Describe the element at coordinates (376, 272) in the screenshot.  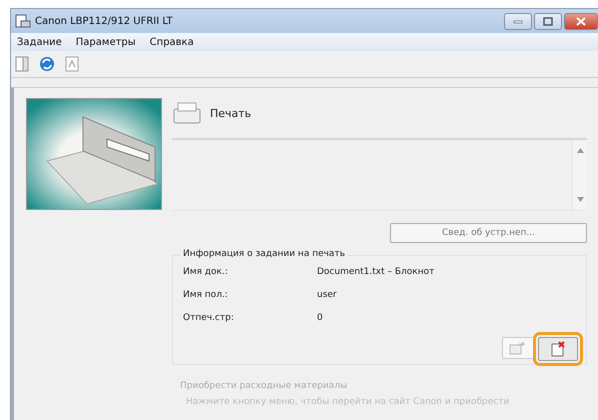
I see `field-value: Document1.txt – Блокнот` at that location.